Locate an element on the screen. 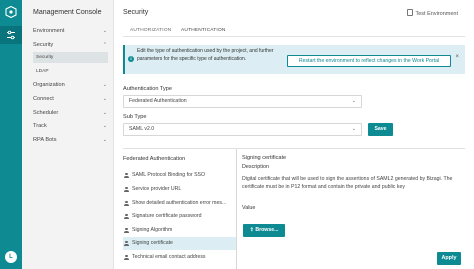  sidebar-item-label: Track is located at coordinates (40, 126).